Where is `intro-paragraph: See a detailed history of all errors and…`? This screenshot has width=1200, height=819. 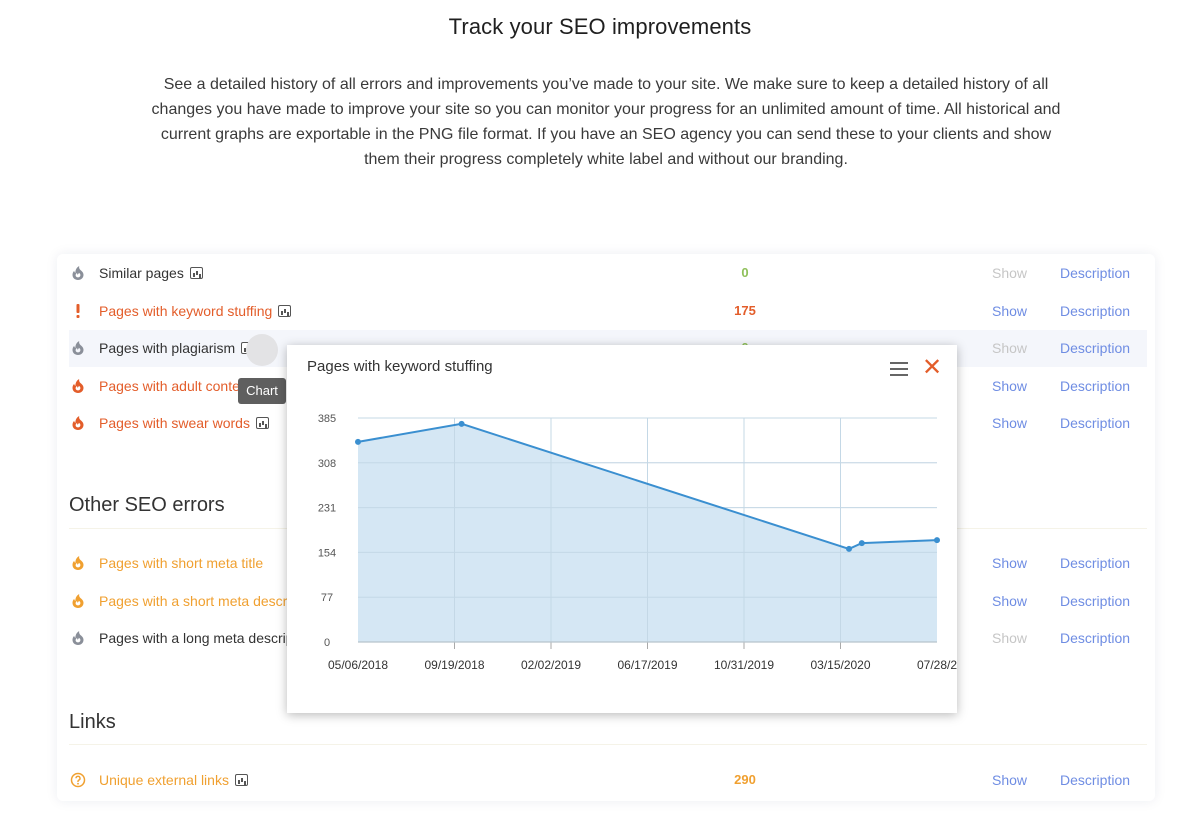 intro-paragraph: See a detailed history of all errors and… is located at coordinates (606, 122).